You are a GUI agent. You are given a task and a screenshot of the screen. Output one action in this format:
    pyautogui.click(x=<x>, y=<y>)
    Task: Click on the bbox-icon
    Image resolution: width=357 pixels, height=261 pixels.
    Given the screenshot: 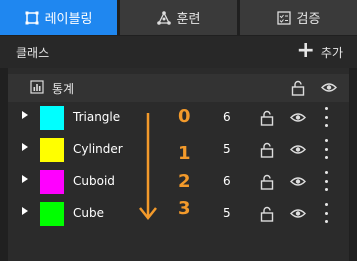 What is the action you would take?
    pyautogui.click(x=32, y=18)
    